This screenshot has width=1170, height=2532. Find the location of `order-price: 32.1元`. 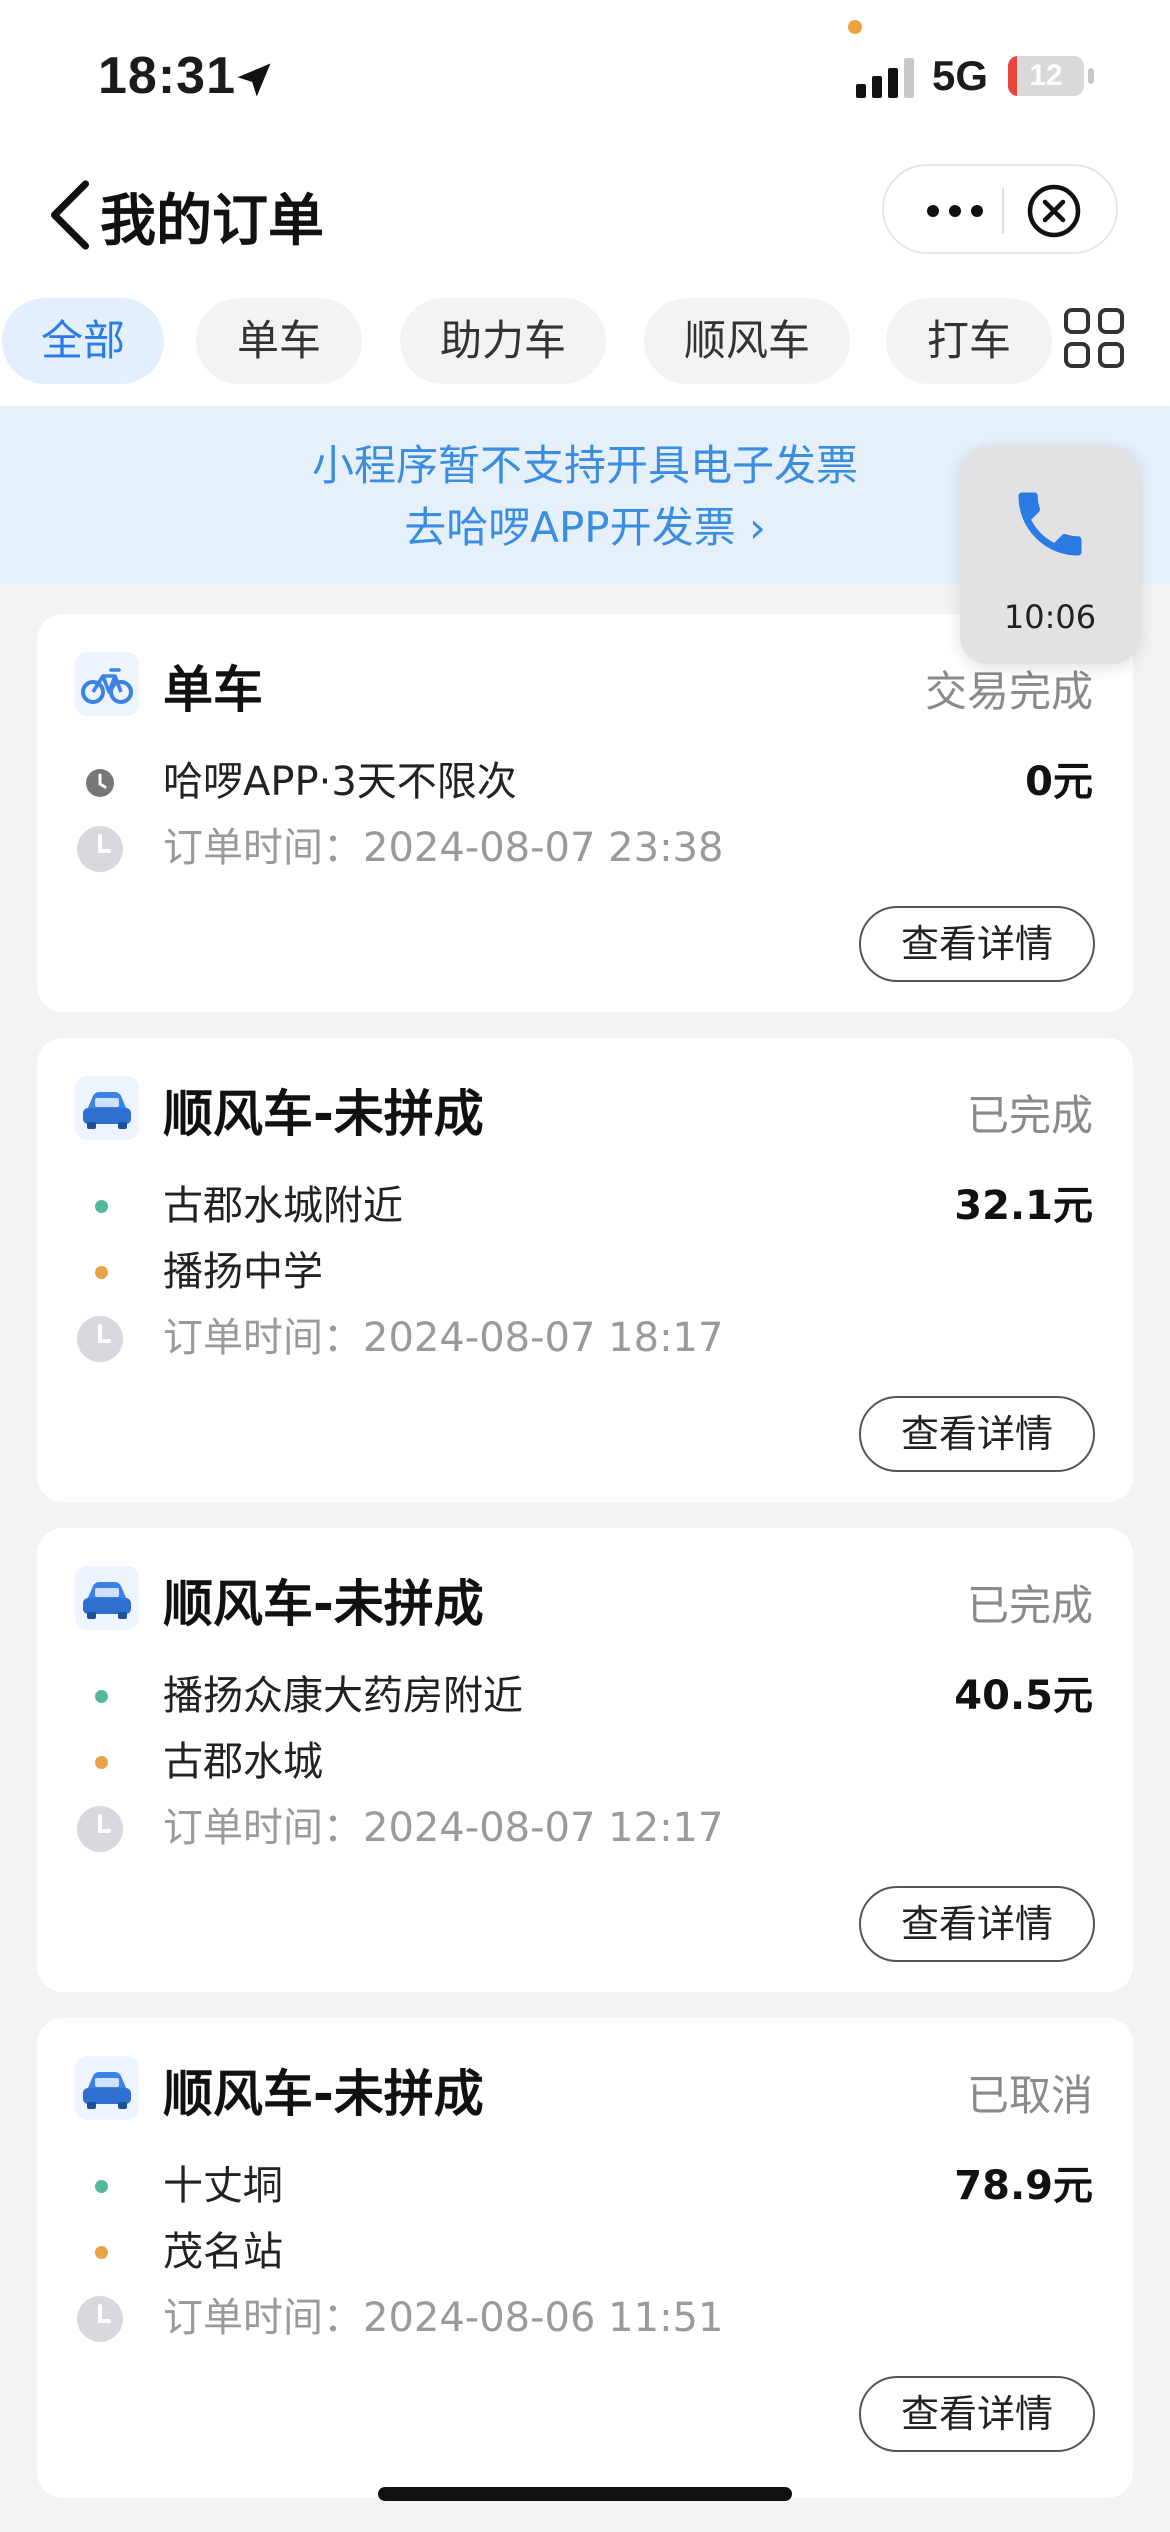

order-price: 32.1元 is located at coordinates (1023, 1206).